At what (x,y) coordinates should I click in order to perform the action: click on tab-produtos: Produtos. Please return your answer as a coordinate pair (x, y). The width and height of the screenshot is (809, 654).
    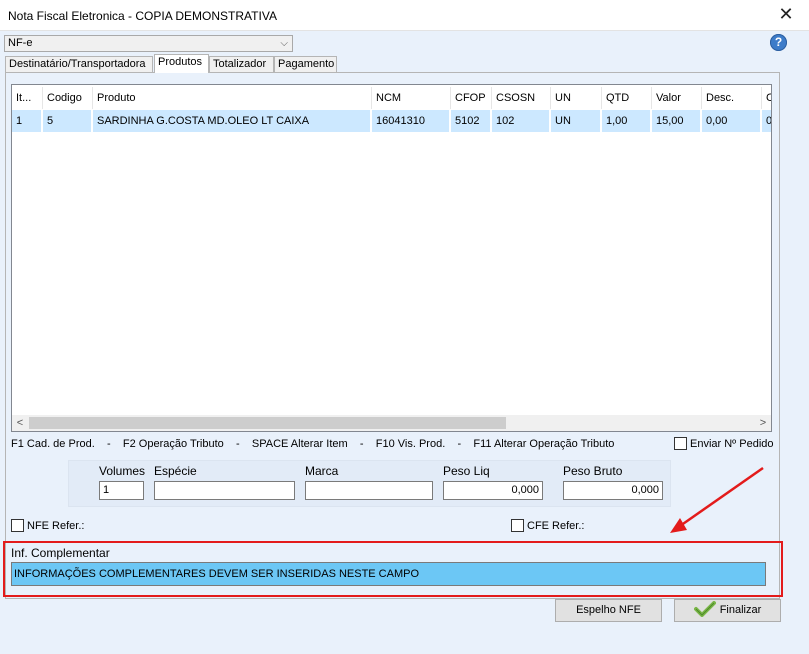
    Looking at the image, I should click on (181, 63).